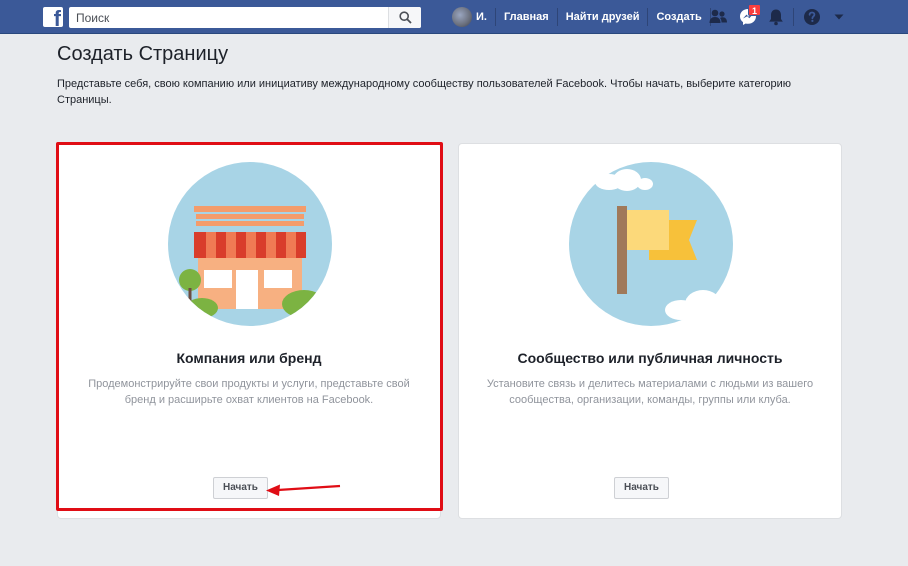 The width and height of the screenshot is (908, 566). Describe the element at coordinates (249, 358) in the screenshot. I see `card-title: Компания или бренд` at that location.